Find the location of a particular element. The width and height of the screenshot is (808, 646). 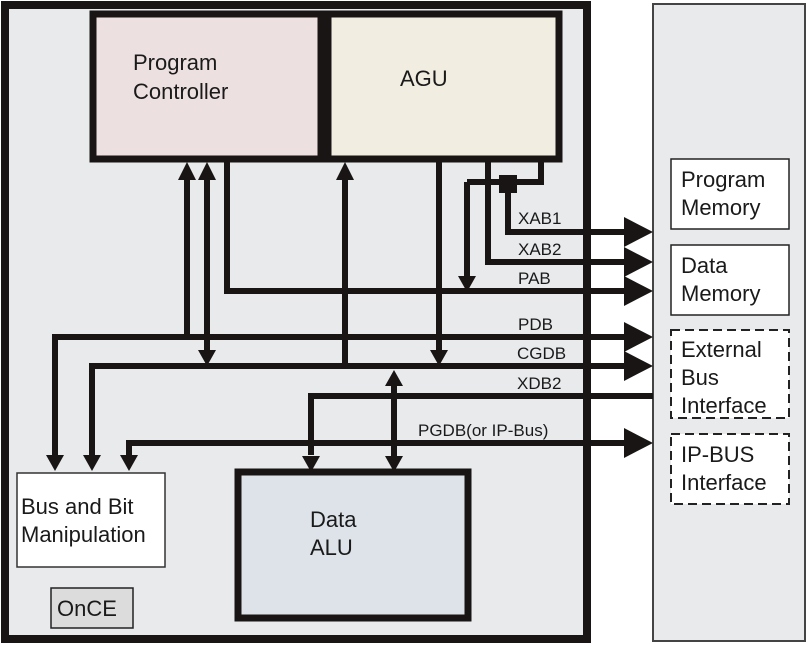

data-memory-label-1: Data is located at coordinates (704, 265).